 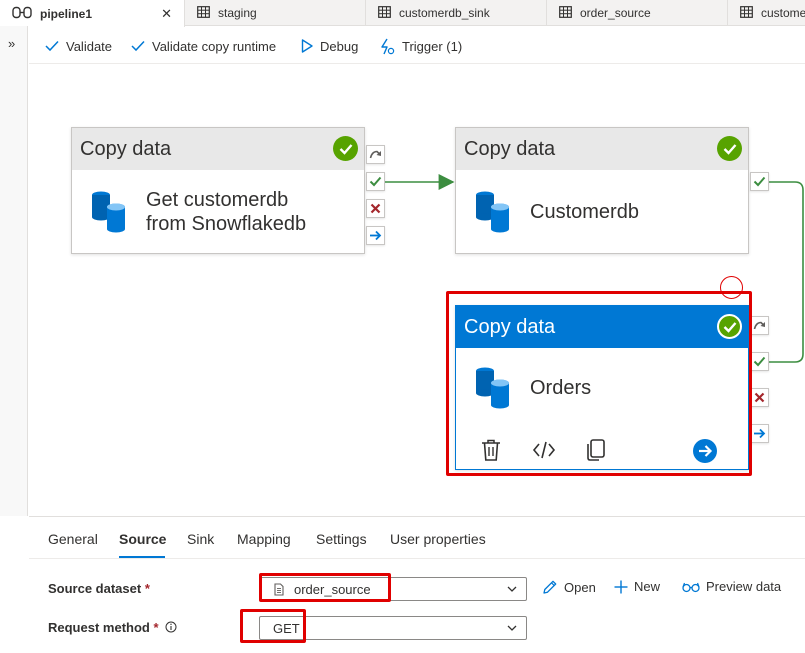 I want to click on request-method-label: Request method *, so click(x=112, y=627).